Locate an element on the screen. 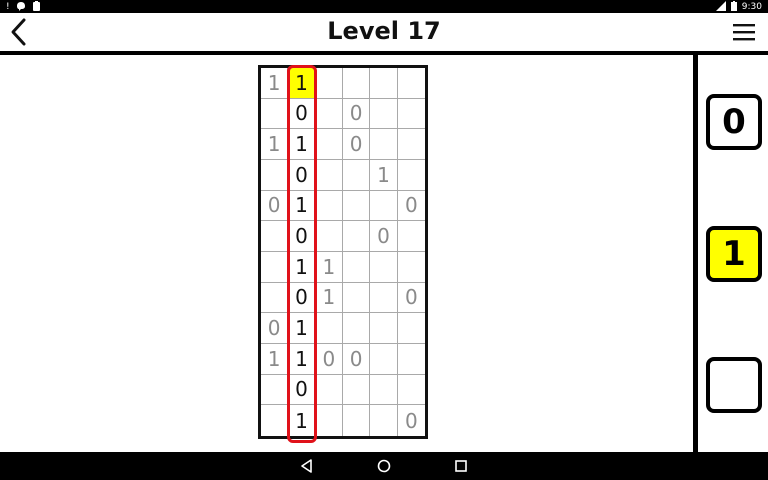 This screenshot has width=768, height=480. zero-button: 0 is located at coordinates (734, 122).